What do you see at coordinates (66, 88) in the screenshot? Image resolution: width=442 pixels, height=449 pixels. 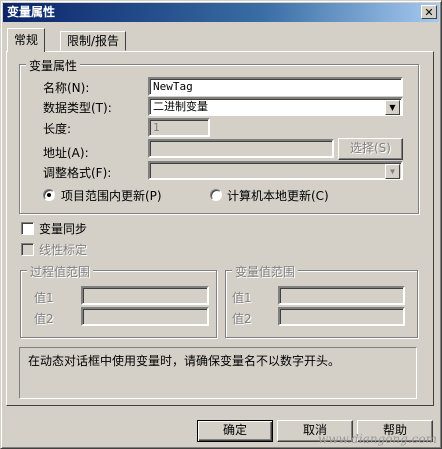 I see `name-label: 名称(N):` at bounding box center [66, 88].